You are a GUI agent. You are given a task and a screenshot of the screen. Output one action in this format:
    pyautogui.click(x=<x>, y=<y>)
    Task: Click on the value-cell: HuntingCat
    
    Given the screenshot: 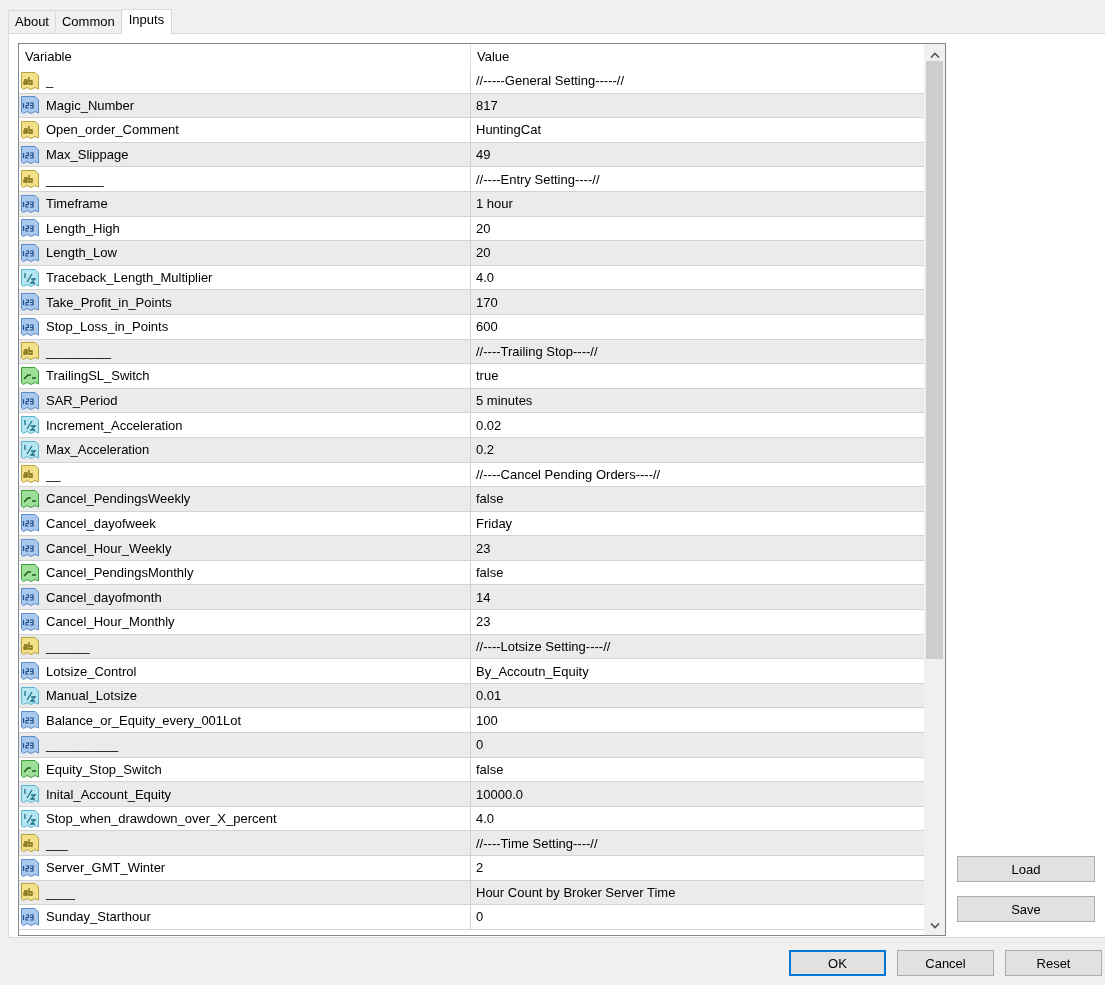 What is the action you would take?
    pyautogui.click(x=697, y=130)
    